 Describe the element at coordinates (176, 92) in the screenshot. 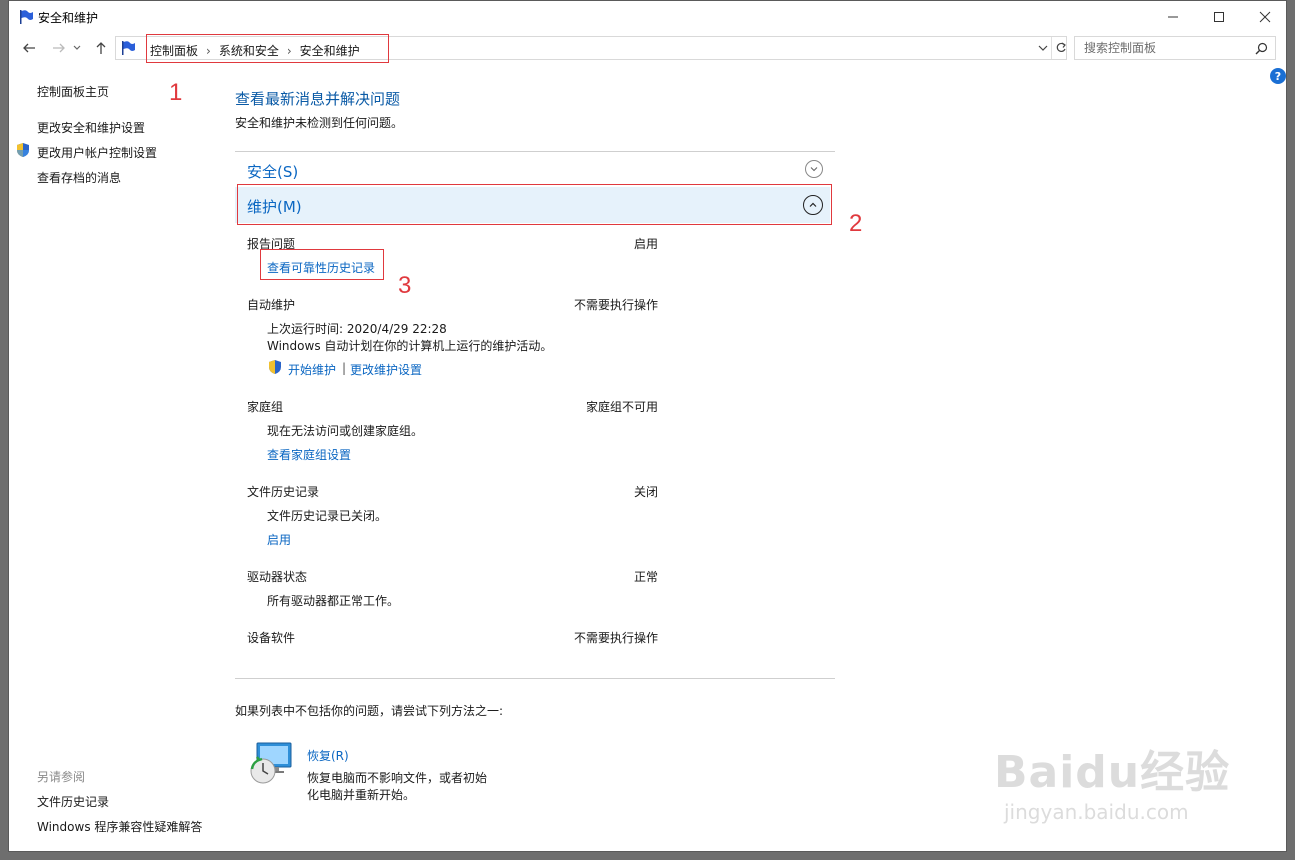

I see `annotation-number-1: 1` at that location.